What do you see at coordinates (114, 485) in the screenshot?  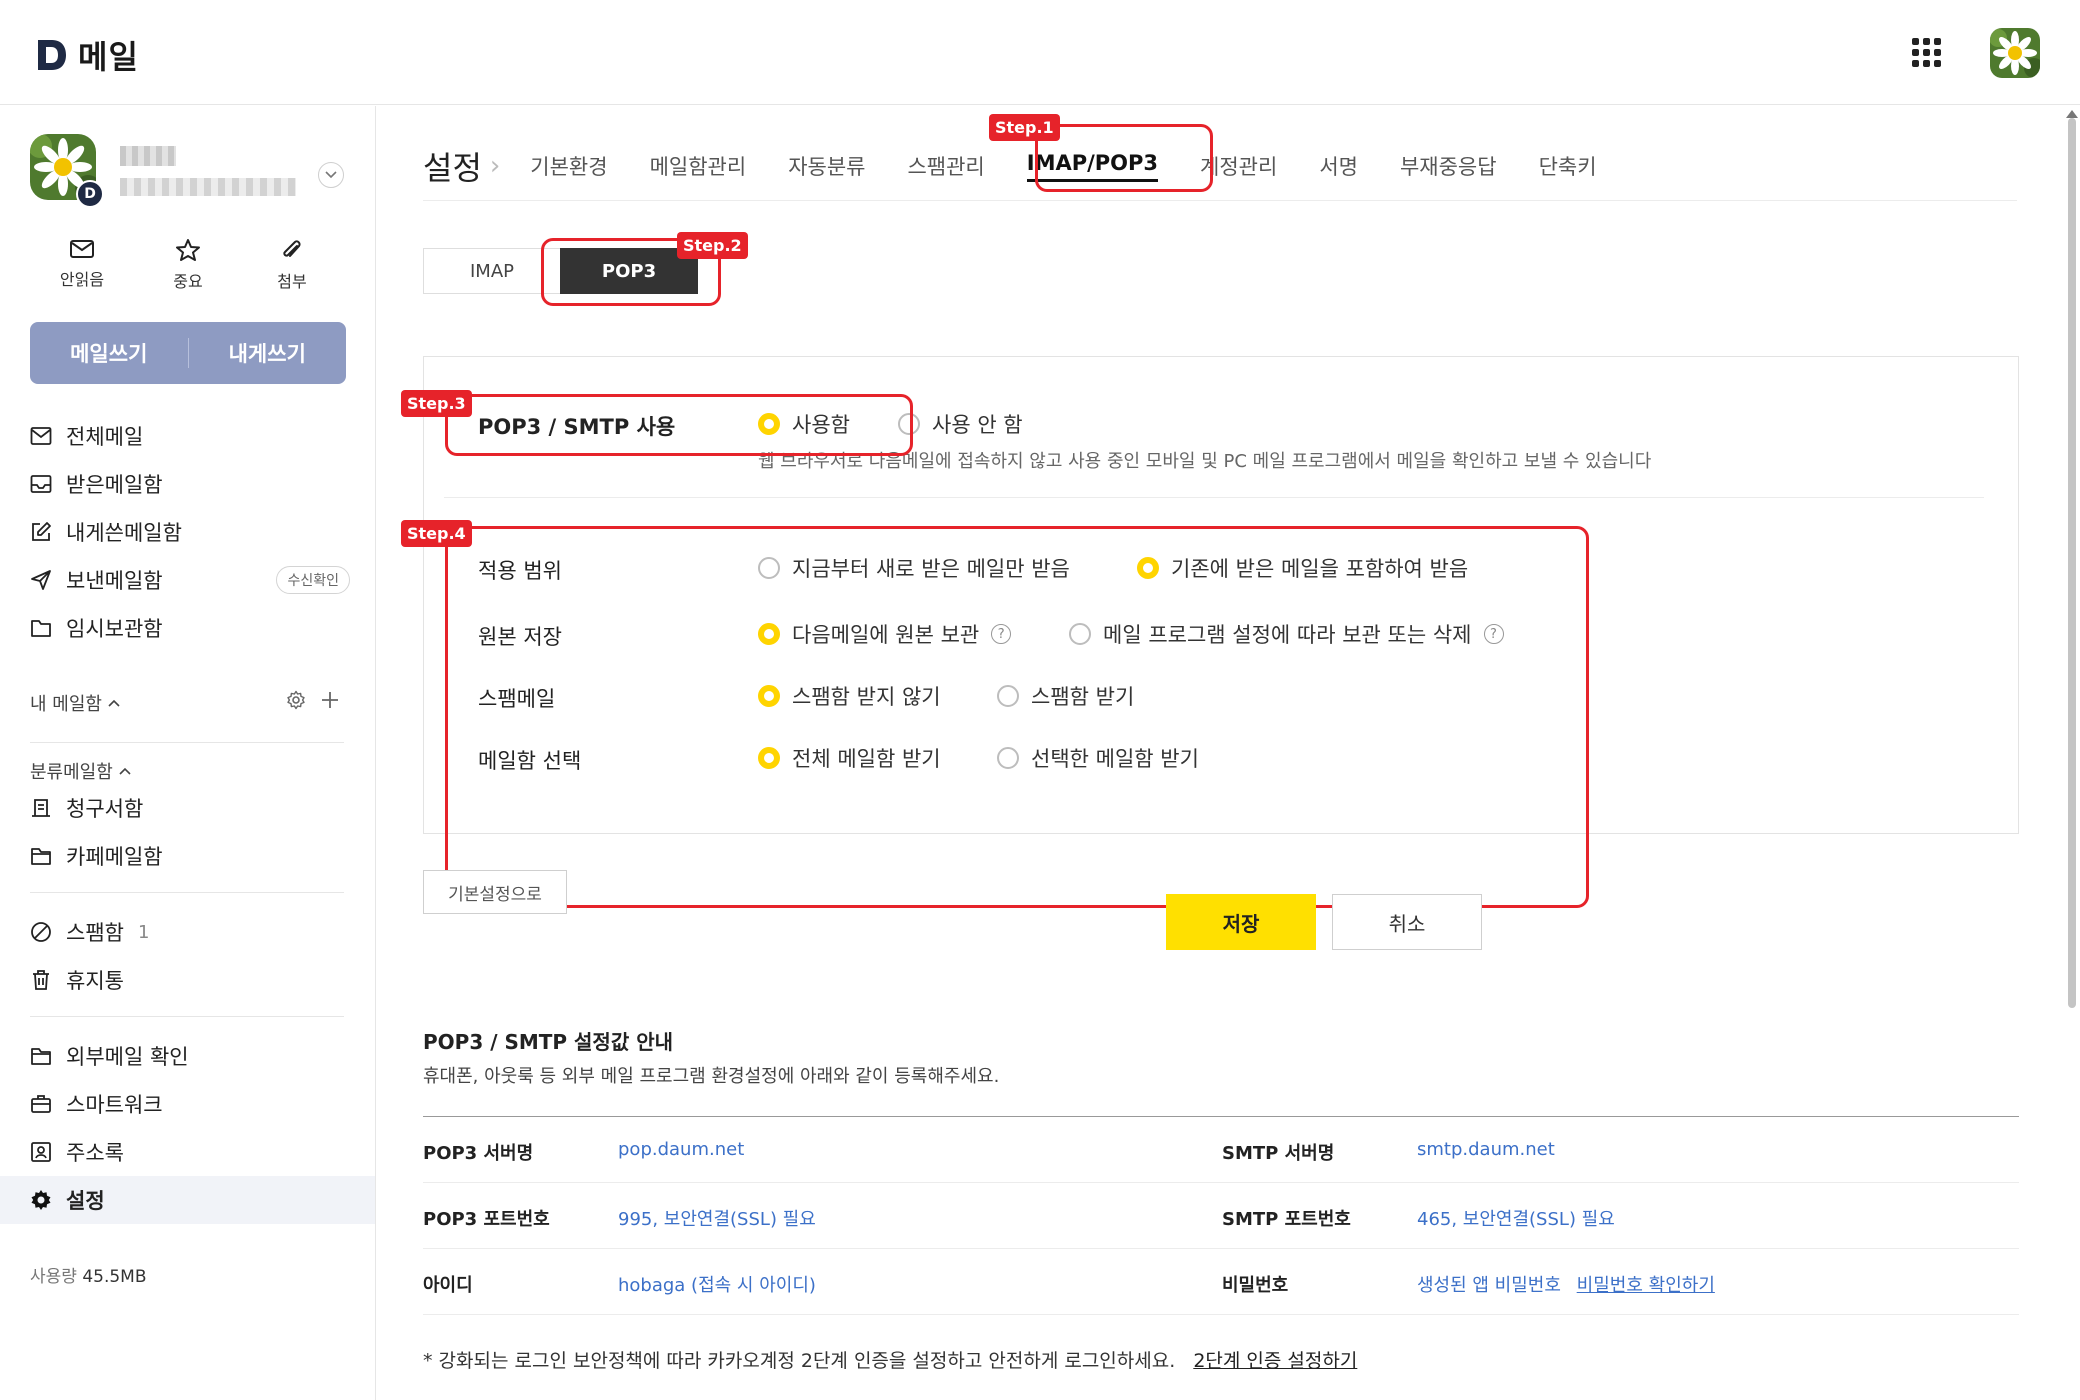 I see `nav-label: 받은메일함` at bounding box center [114, 485].